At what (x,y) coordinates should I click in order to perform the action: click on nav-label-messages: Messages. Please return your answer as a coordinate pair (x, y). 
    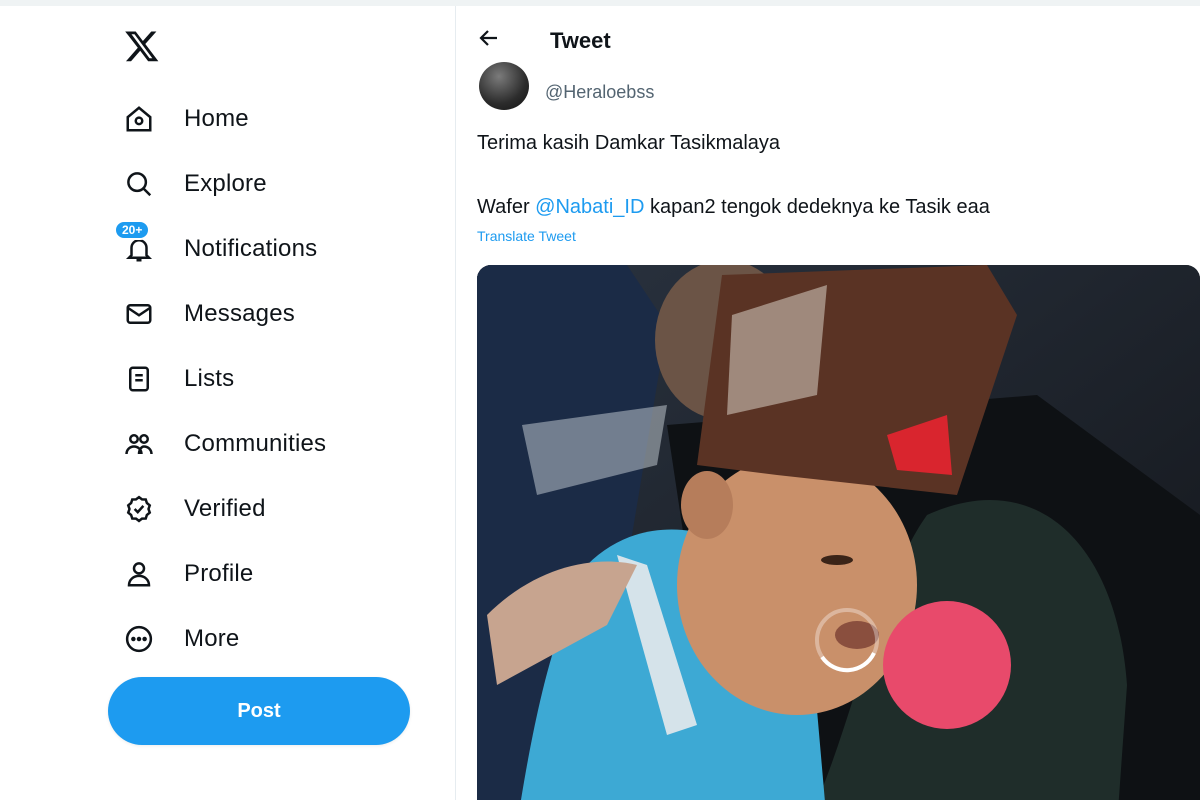
    Looking at the image, I should click on (239, 313).